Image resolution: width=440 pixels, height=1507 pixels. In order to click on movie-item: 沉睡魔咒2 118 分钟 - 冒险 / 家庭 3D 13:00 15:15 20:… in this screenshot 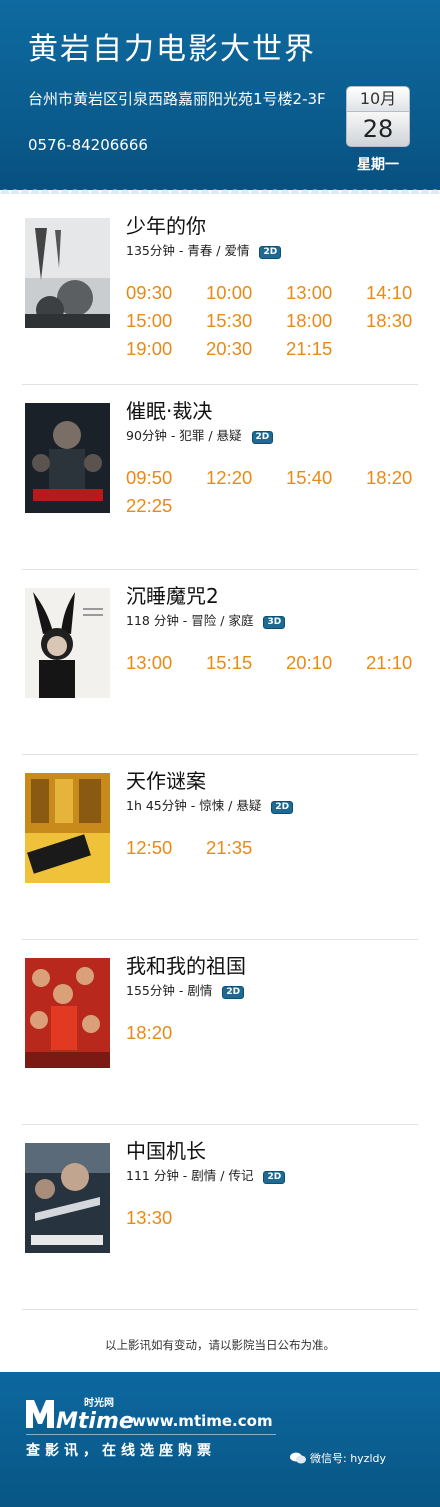, I will do `click(220, 662)`.